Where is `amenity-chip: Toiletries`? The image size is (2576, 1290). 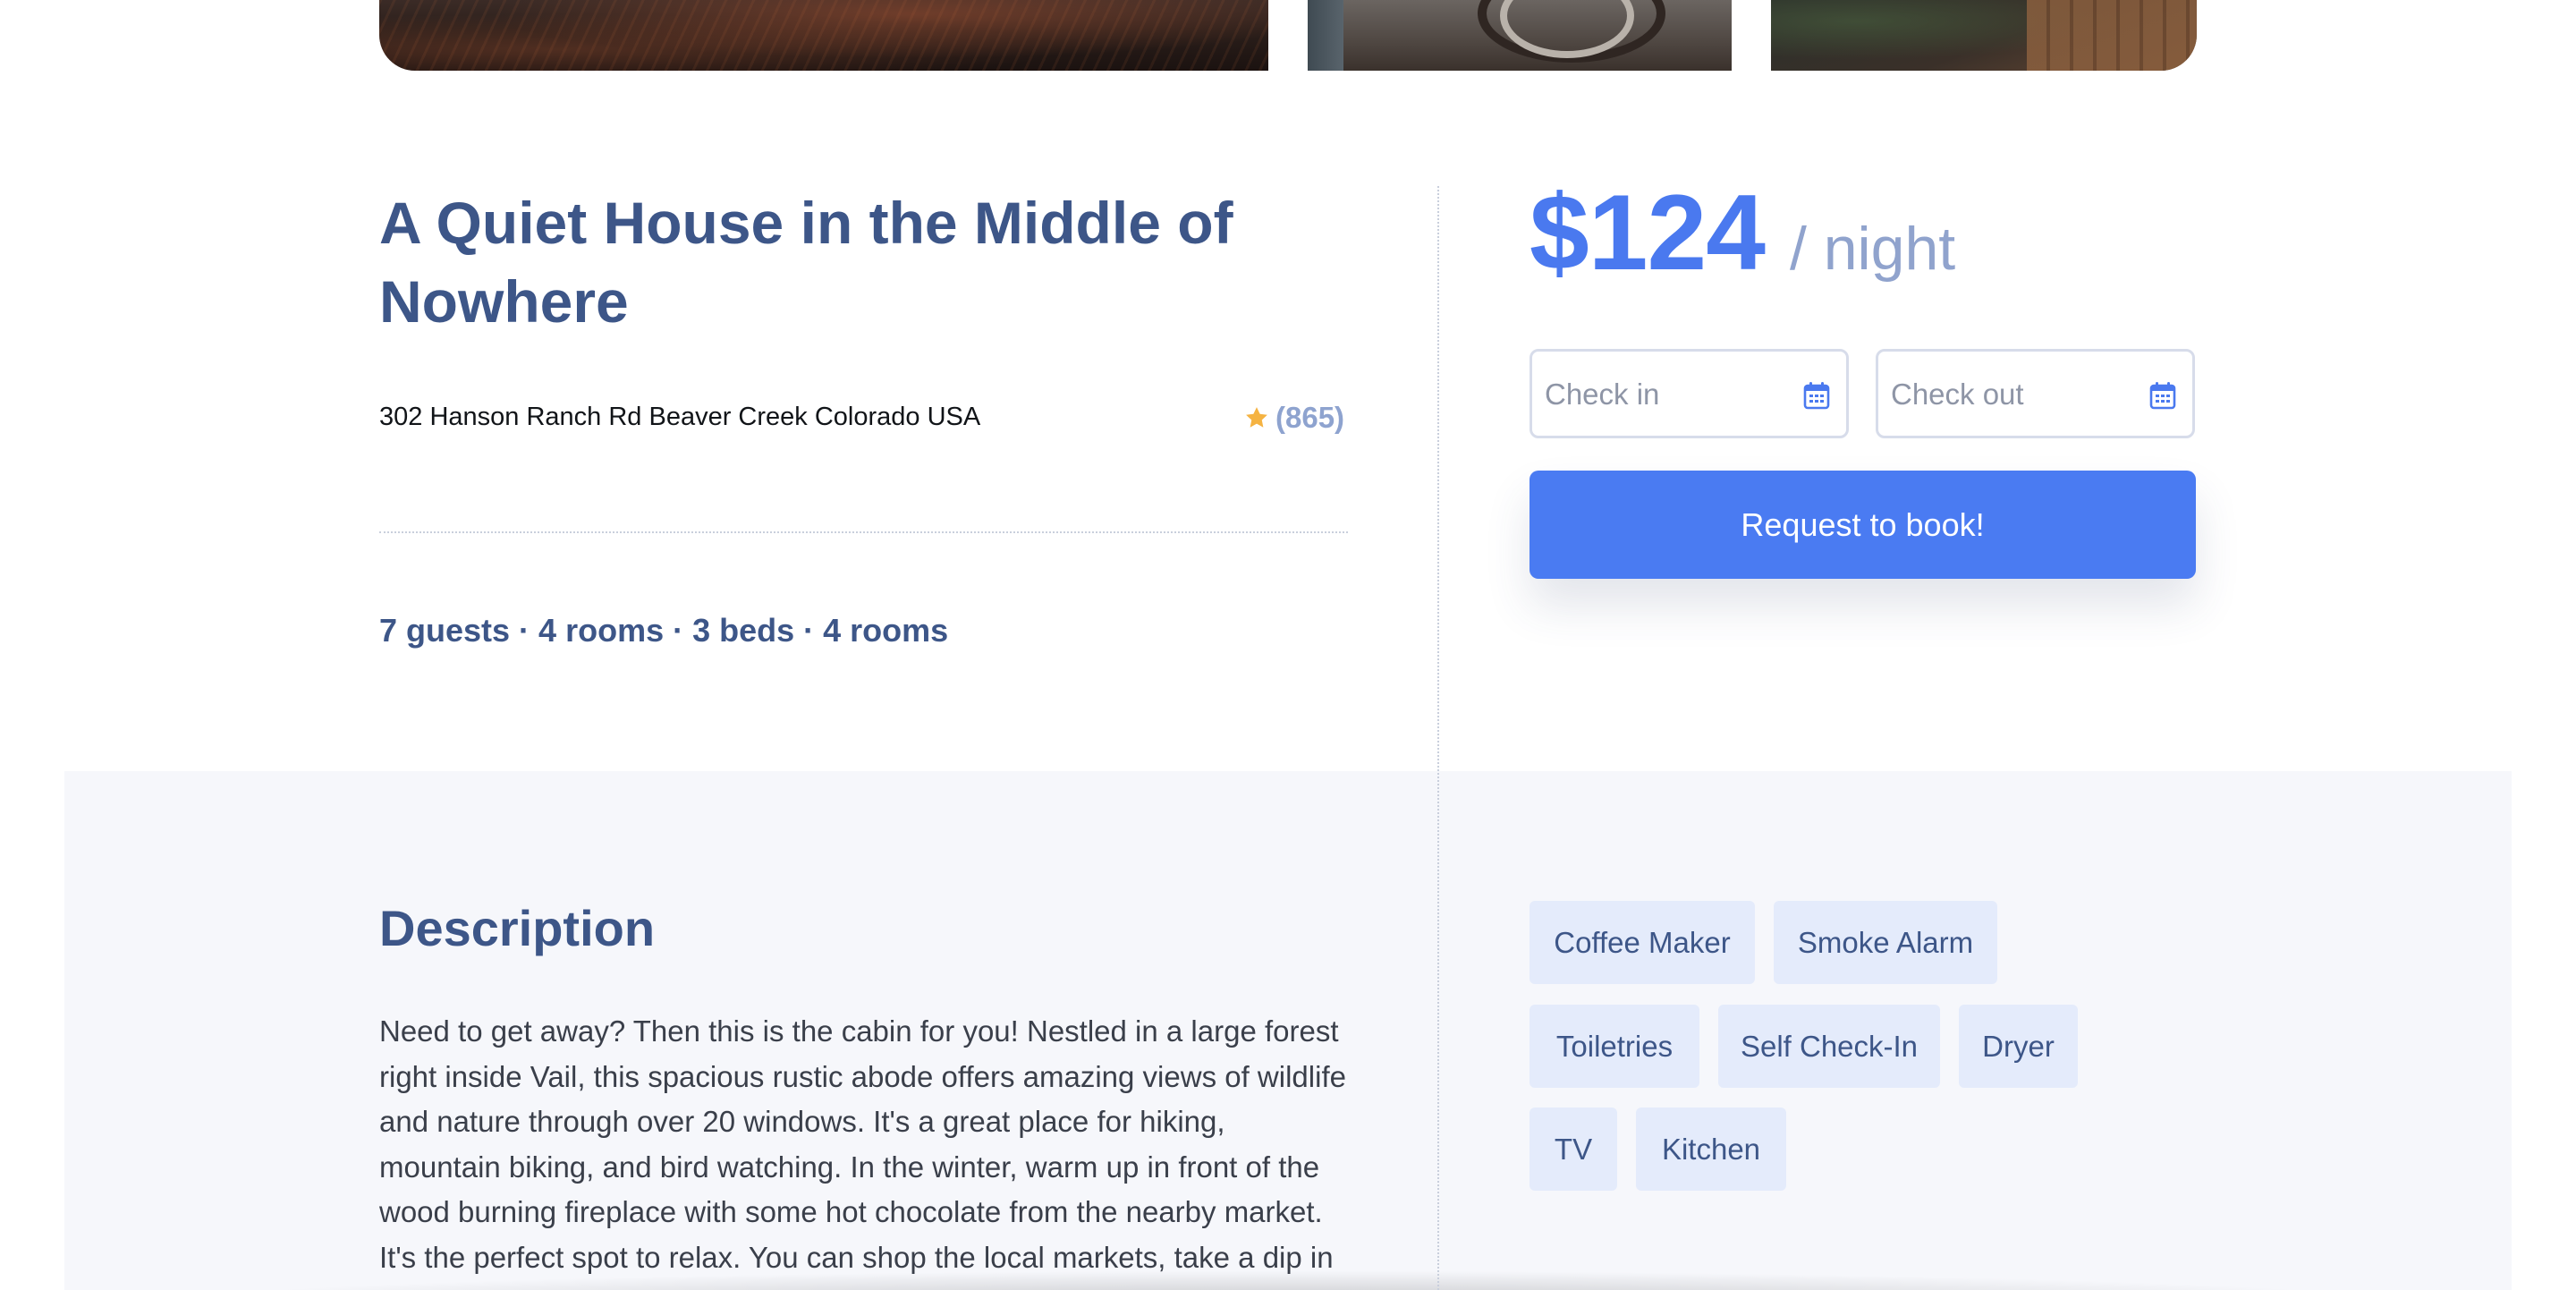
amenity-chip: Toiletries is located at coordinates (1614, 1046).